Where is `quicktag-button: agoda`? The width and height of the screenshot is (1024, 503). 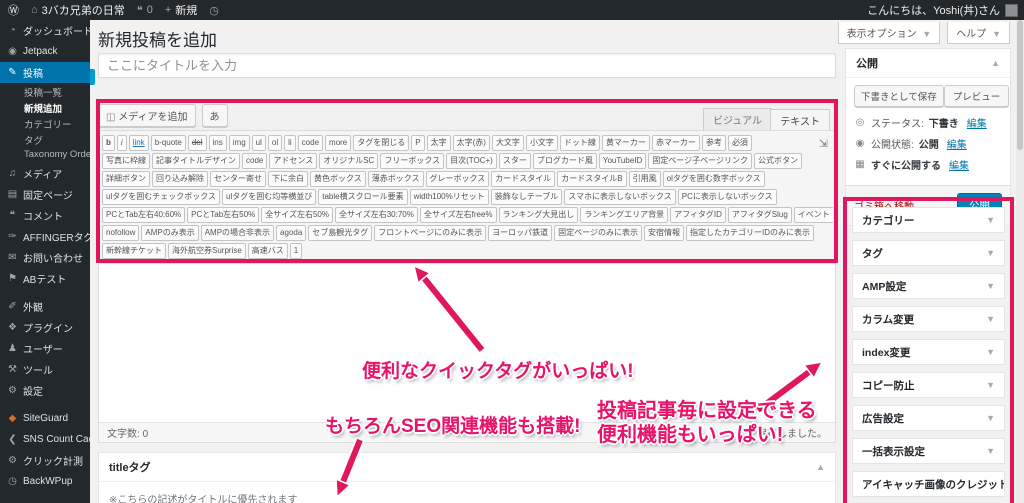 quicktag-button: agoda is located at coordinates (291, 233).